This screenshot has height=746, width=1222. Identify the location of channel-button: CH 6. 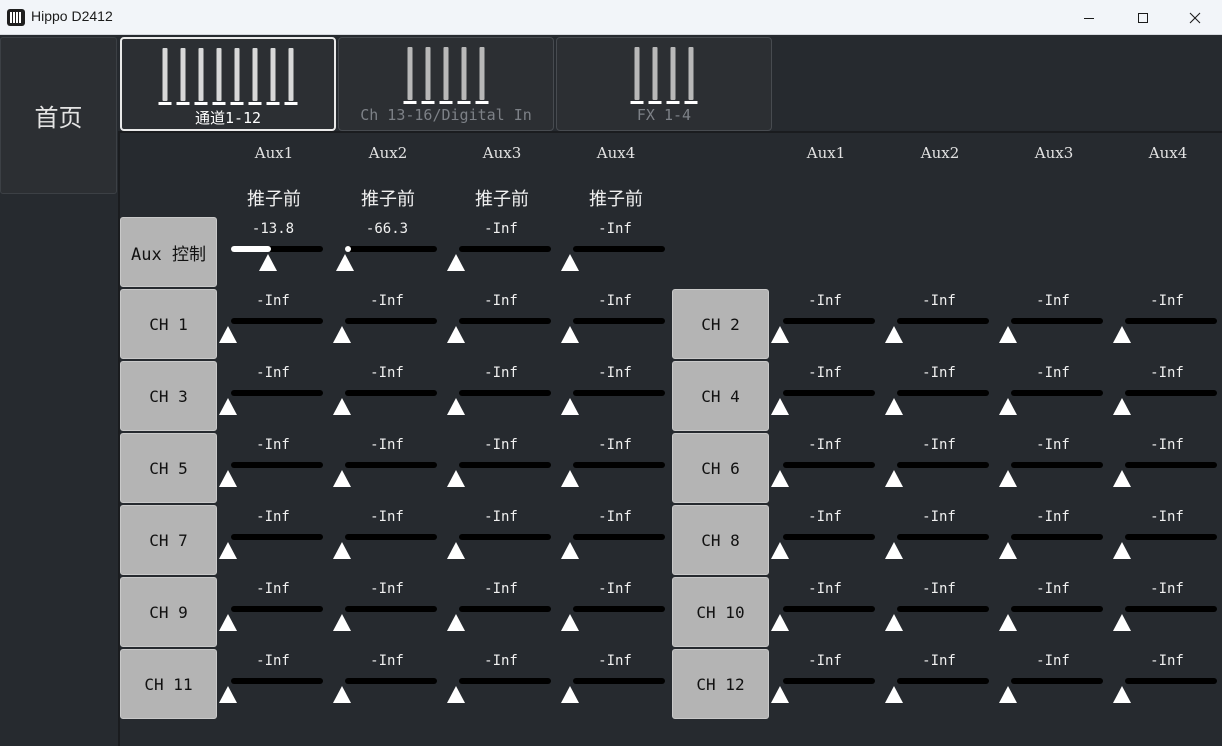
(720, 468).